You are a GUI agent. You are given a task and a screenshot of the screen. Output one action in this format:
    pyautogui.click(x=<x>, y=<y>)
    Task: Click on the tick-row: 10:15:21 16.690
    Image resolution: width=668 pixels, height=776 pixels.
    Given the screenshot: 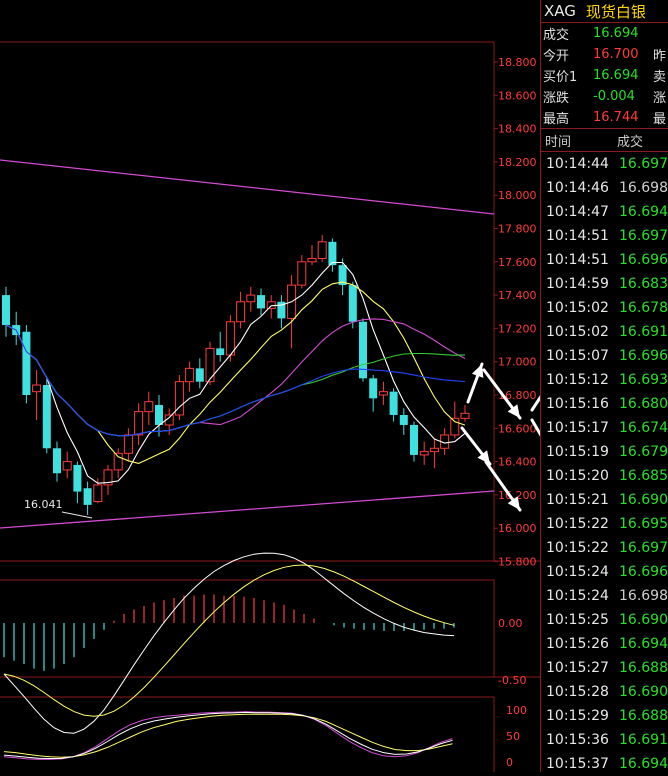 What is the action you would take?
    pyautogui.click(x=604, y=500)
    